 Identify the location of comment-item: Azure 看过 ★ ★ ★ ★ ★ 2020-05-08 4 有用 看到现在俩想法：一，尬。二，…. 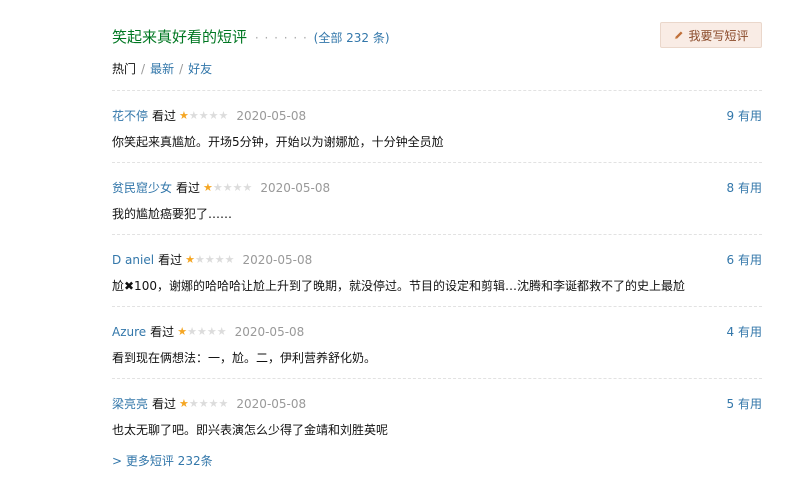
(437, 342).